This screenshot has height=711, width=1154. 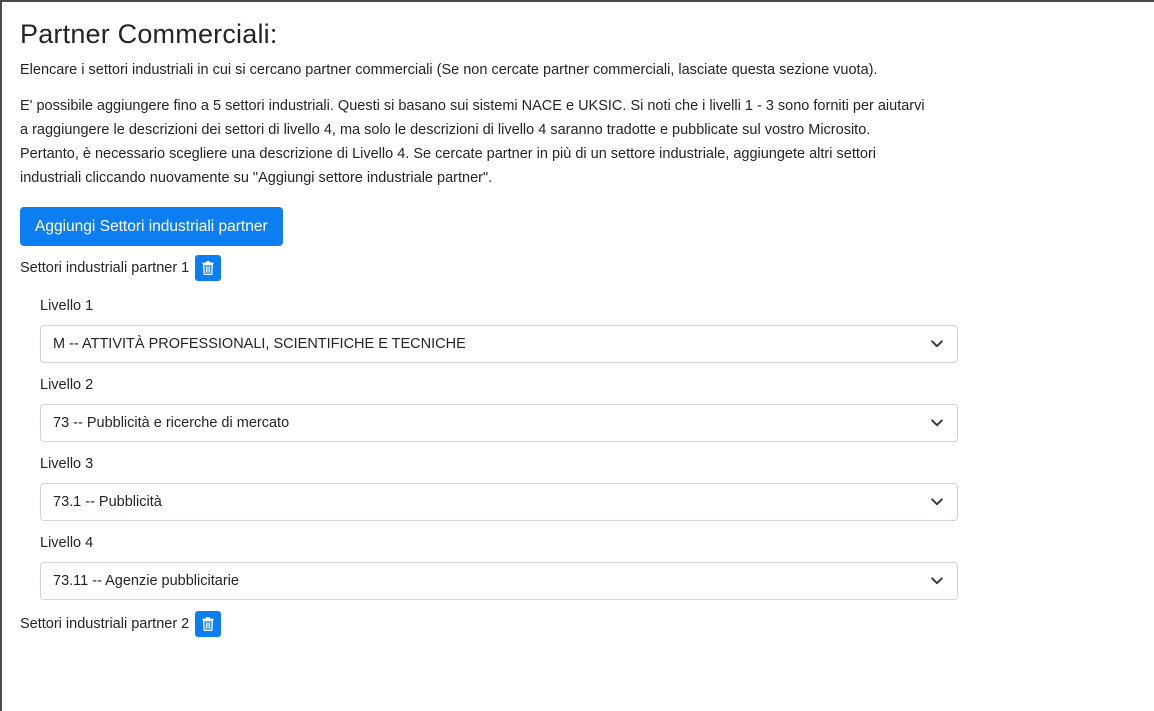 I want to click on level-2-selected-value: 73 -- Pubblicità e ricerche di mercato, so click(x=171, y=423).